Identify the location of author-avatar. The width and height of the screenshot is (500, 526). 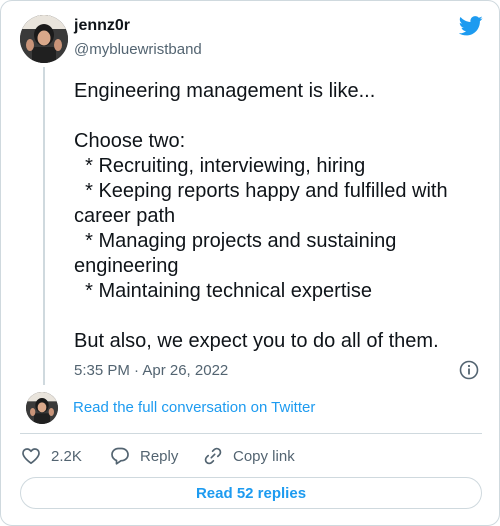
(44, 39).